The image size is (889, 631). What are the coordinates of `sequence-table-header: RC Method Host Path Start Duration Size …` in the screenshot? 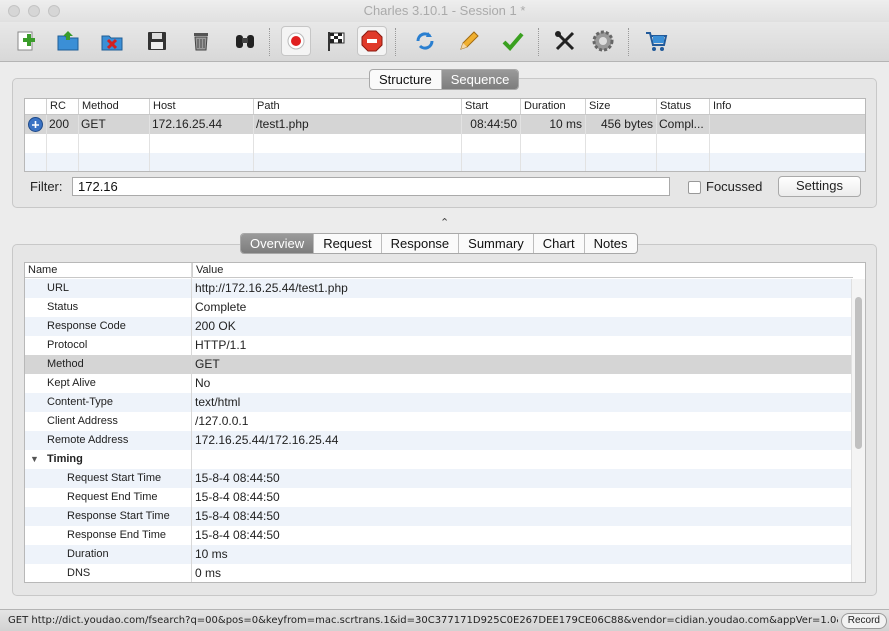 It's located at (445, 107).